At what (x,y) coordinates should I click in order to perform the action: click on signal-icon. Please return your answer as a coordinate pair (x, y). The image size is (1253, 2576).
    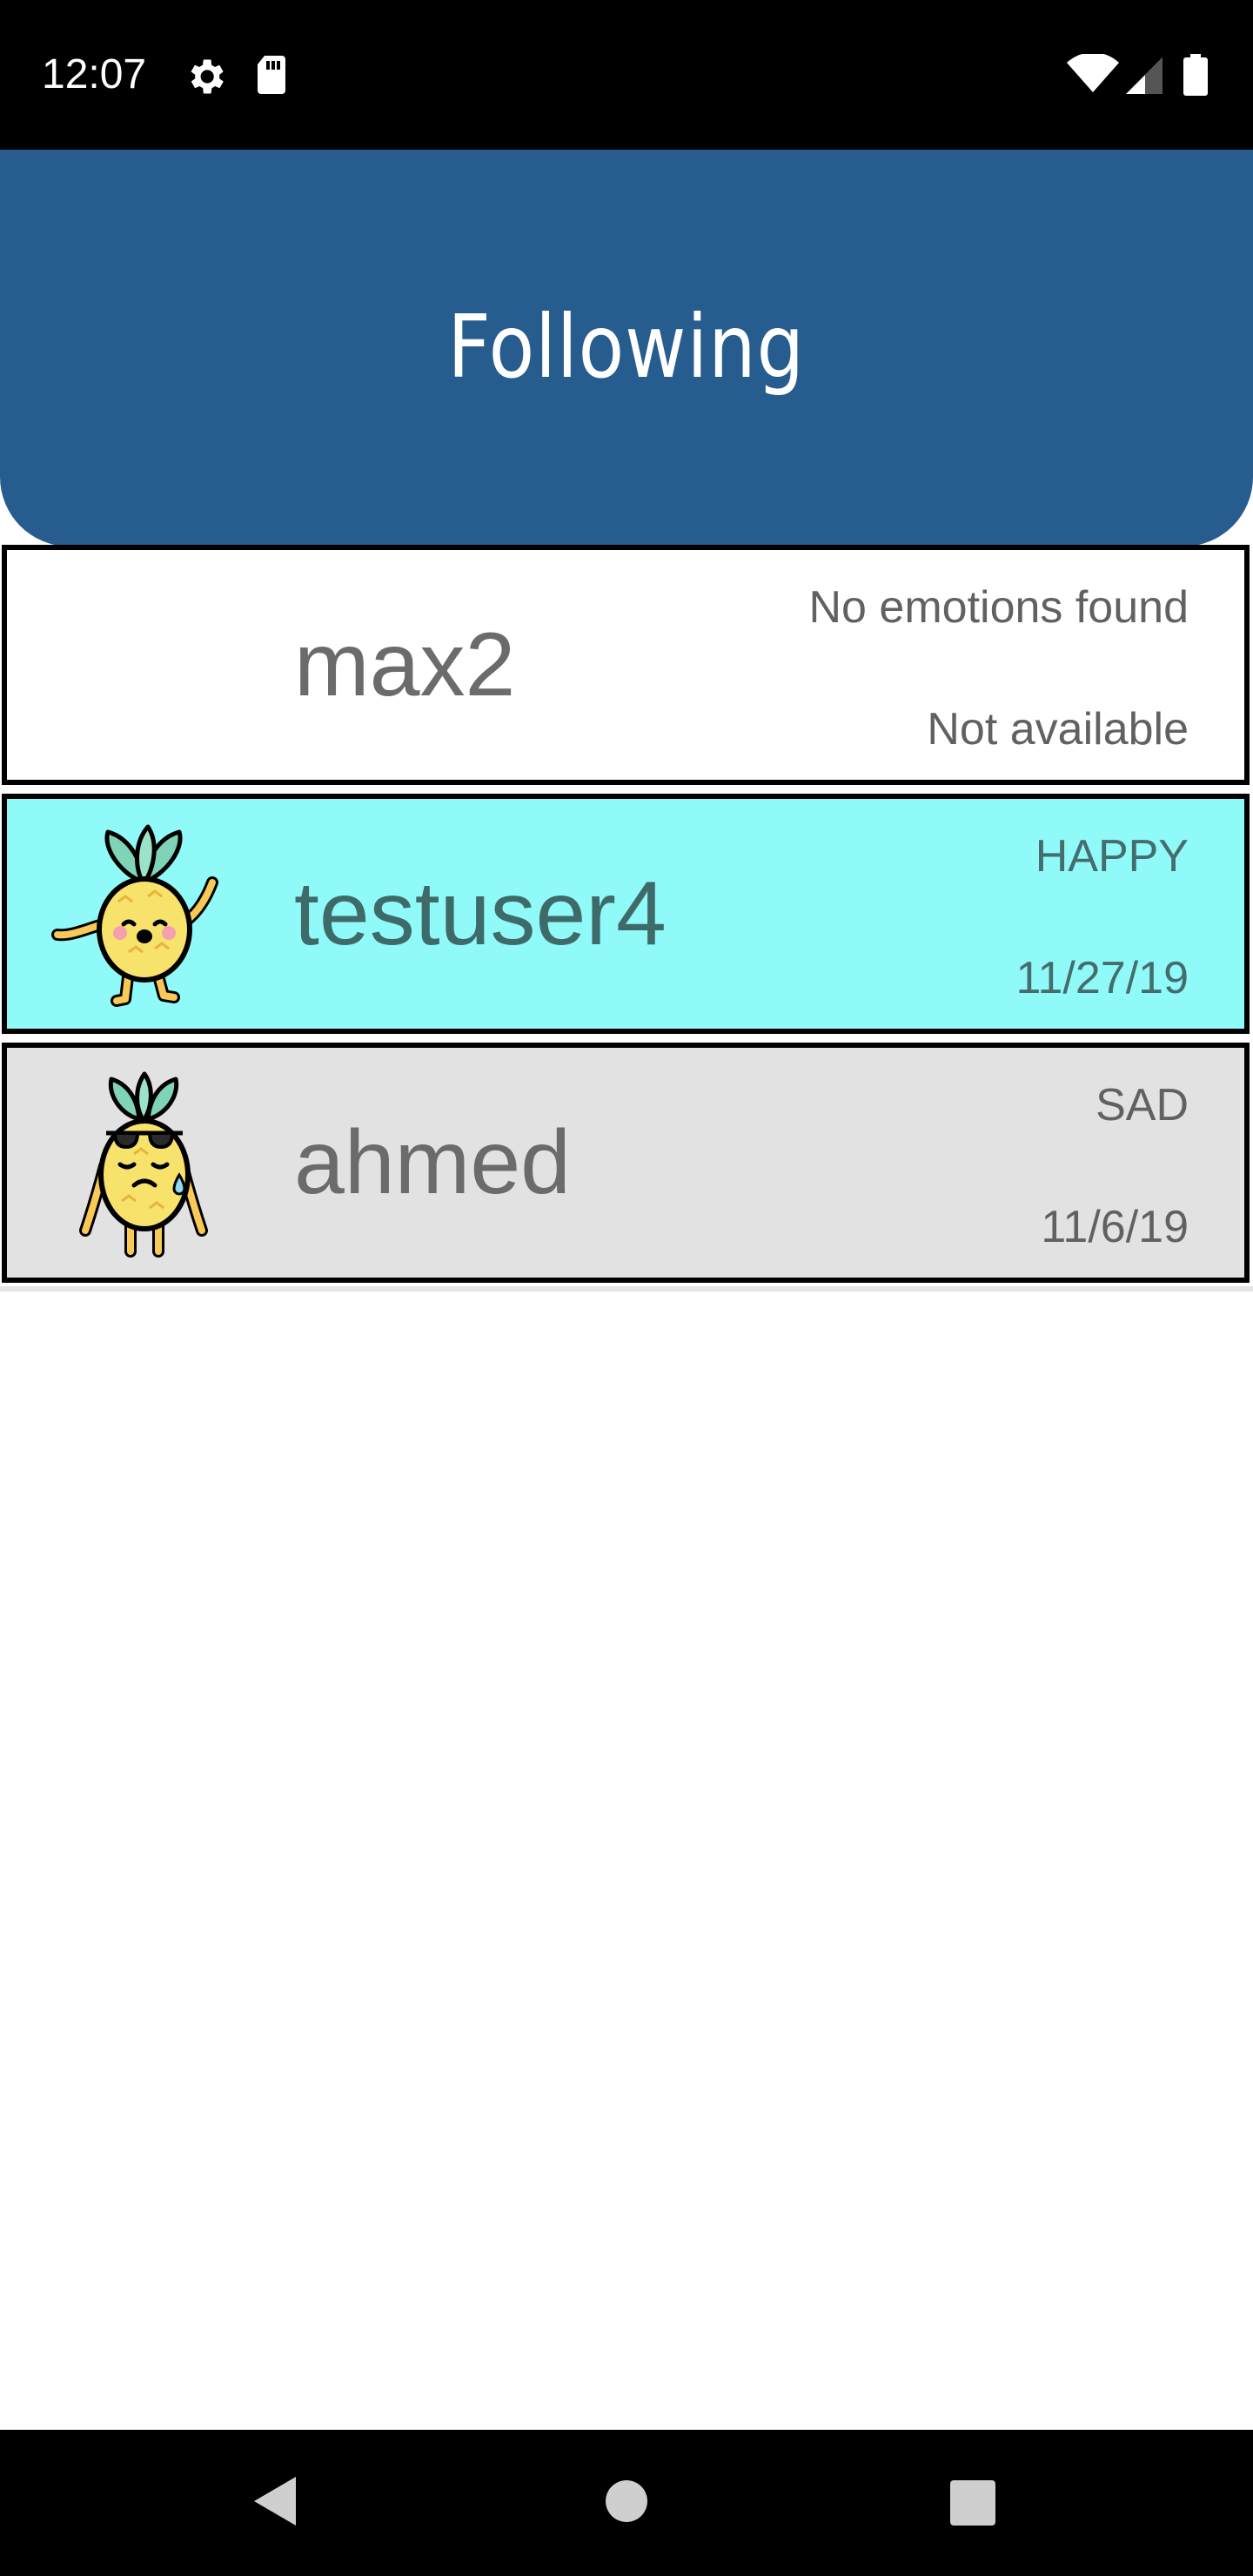
    Looking at the image, I should click on (1144, 75).